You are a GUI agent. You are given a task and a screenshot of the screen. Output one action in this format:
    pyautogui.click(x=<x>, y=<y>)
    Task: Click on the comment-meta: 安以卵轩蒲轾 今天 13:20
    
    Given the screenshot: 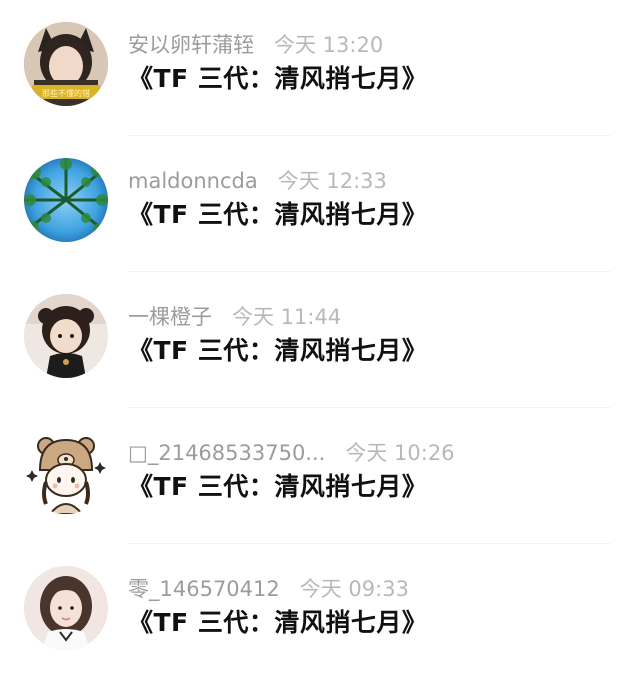 What is the action you would take?
    pyautogui.click(x=255, y=45)
    